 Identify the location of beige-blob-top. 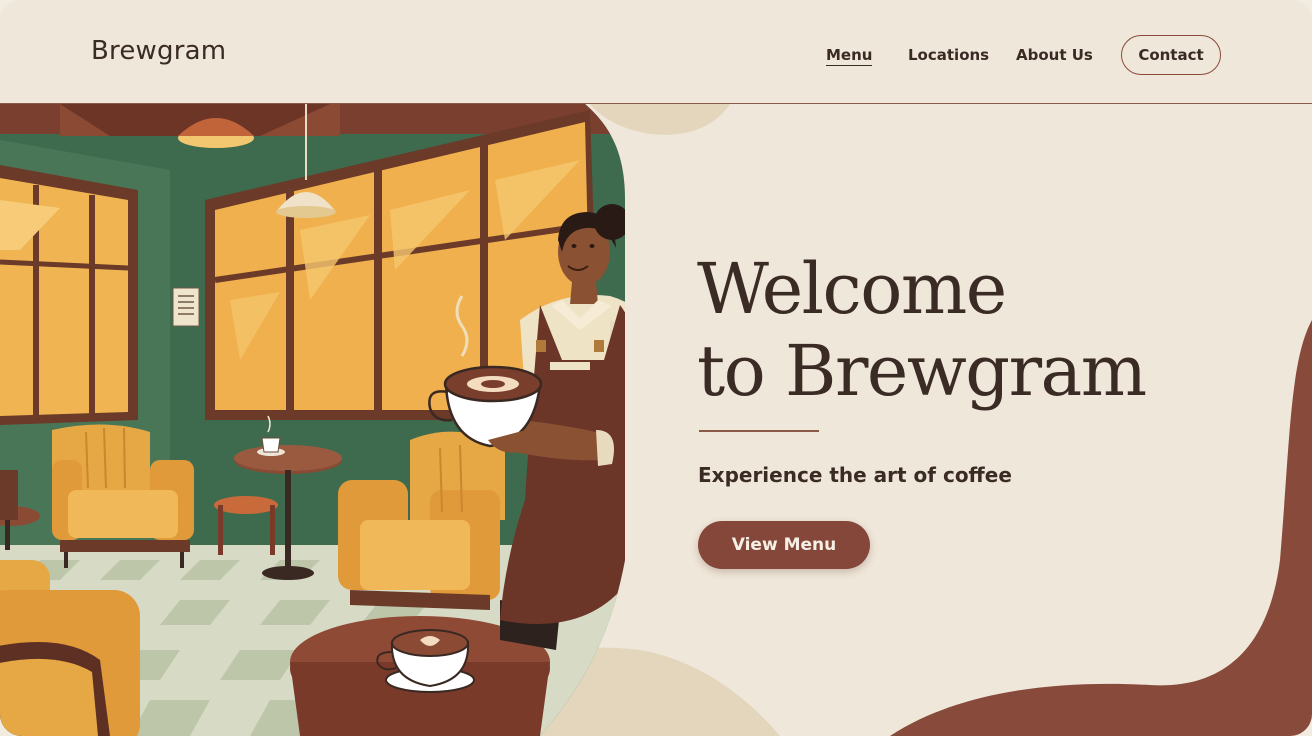
(660, 119).